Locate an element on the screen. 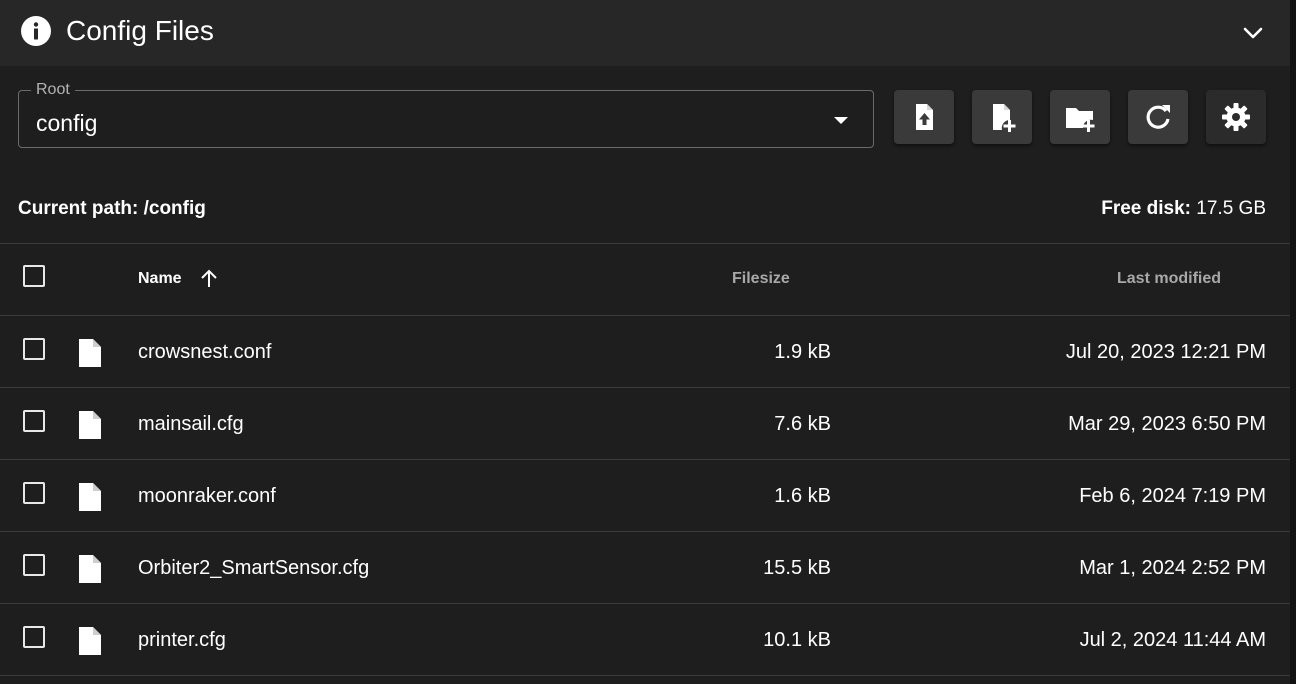  file-modified: Mar 1, 2024 2:52 PM is located at coordinates (1172, 568).